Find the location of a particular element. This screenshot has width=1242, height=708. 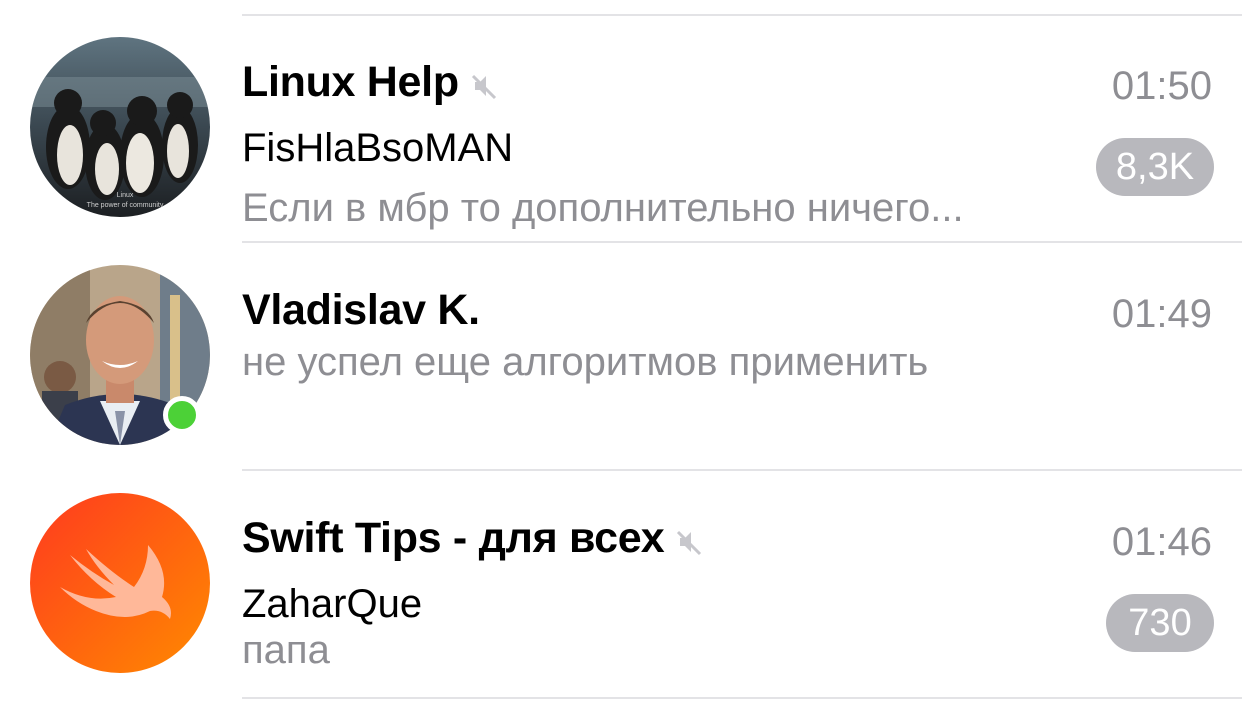

avatar-linux-help: Linux The power of community is located at coordinates (120, 127).